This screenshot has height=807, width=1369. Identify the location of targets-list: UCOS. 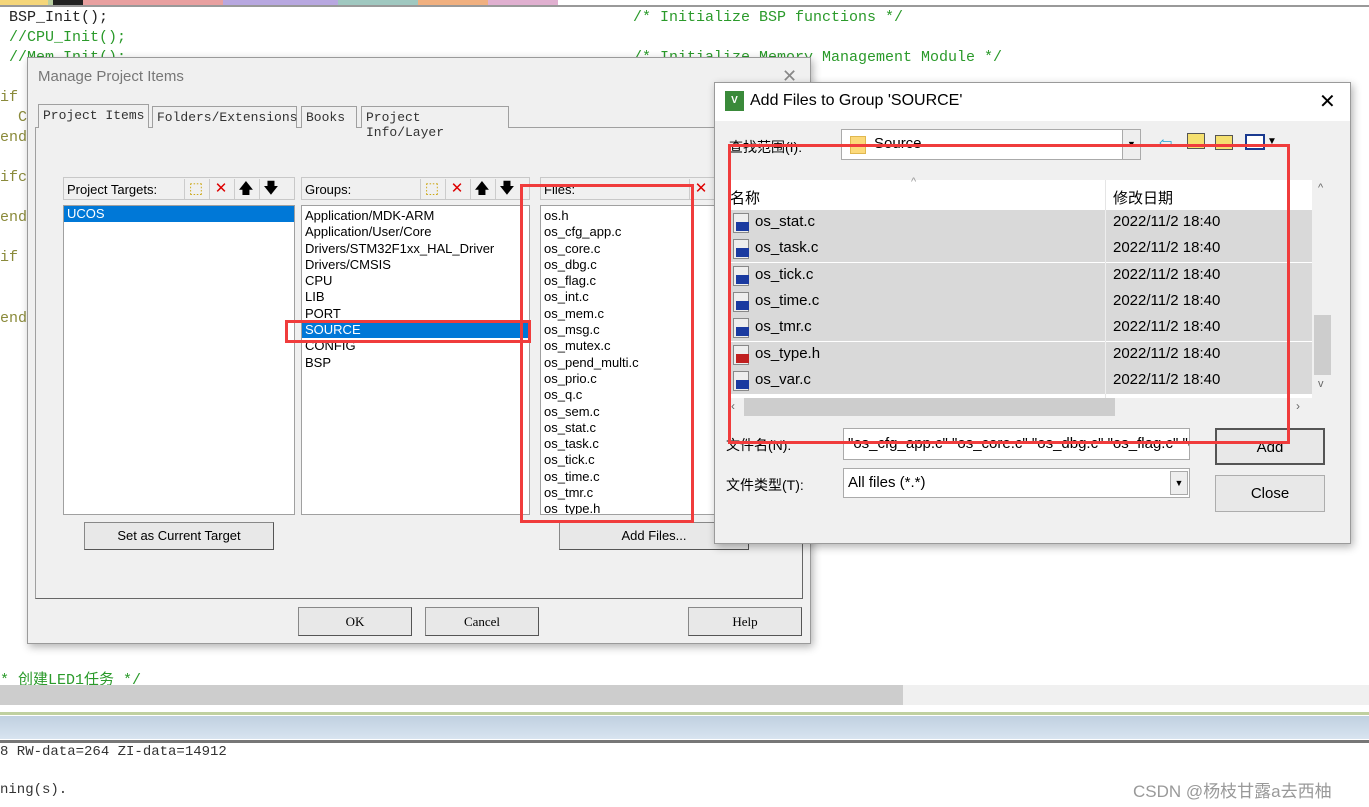
(179, 360).